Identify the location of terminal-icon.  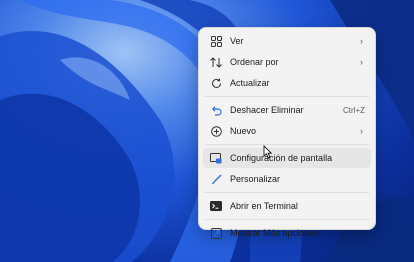
(216, 206).